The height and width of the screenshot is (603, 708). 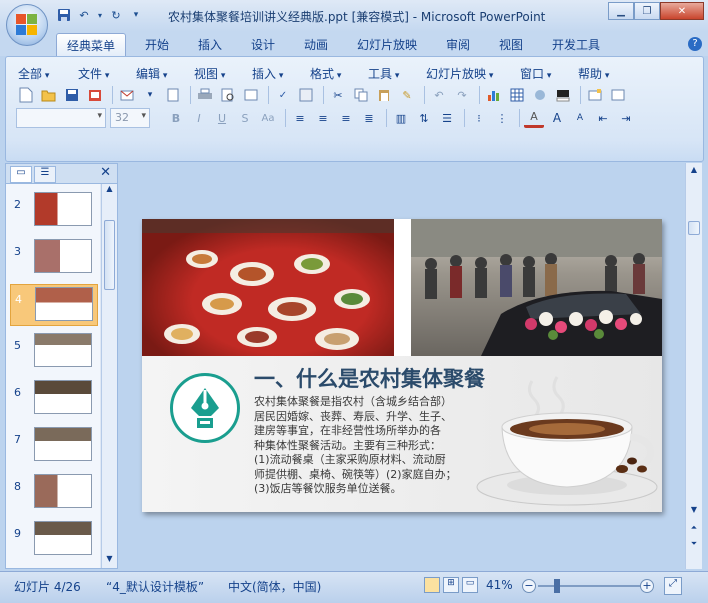 I want to click on normal-view-icon, so click(x=432, y=585).